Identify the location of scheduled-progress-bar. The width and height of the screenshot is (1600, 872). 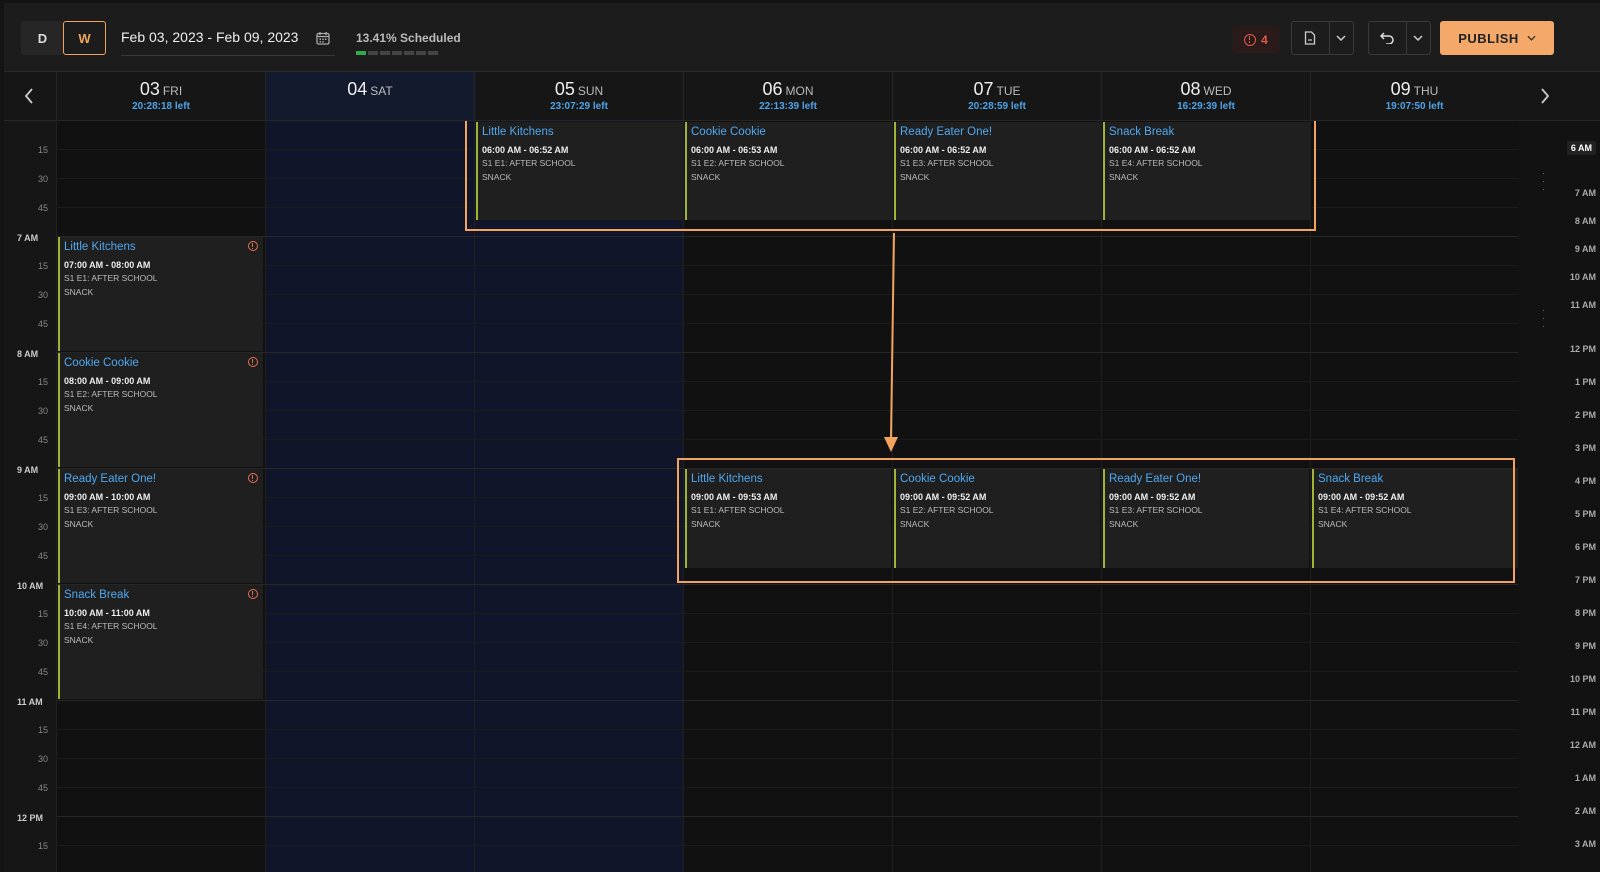
(397, 53).